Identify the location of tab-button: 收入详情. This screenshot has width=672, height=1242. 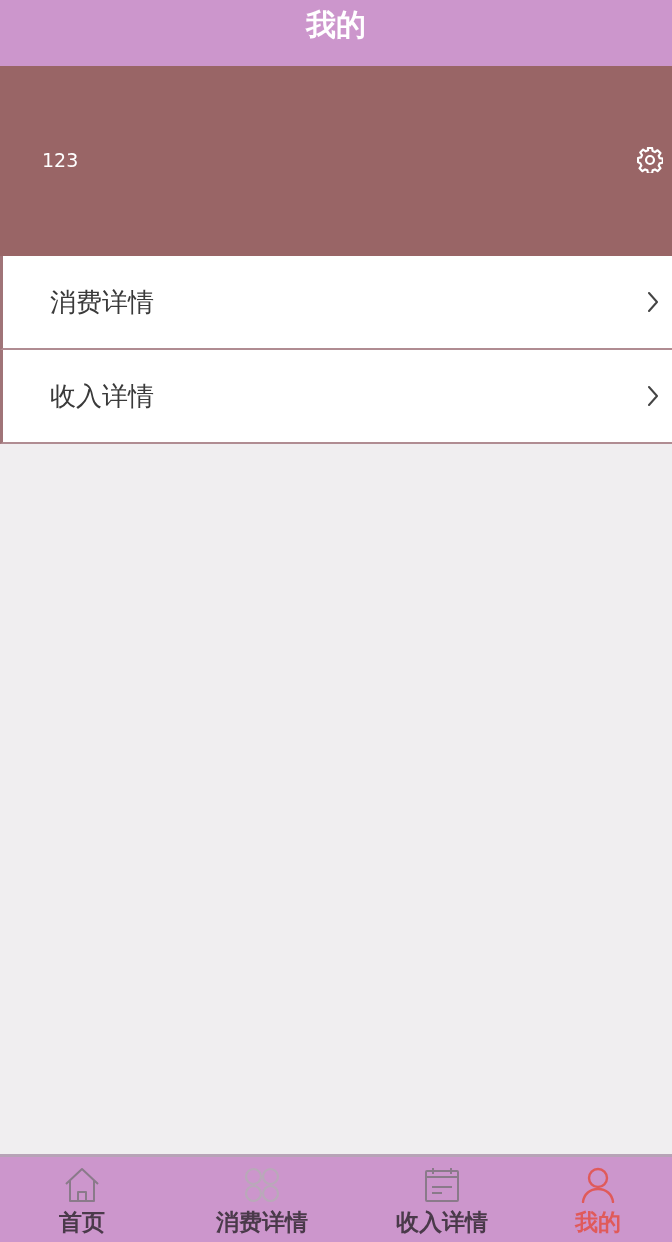
(442, 1199).